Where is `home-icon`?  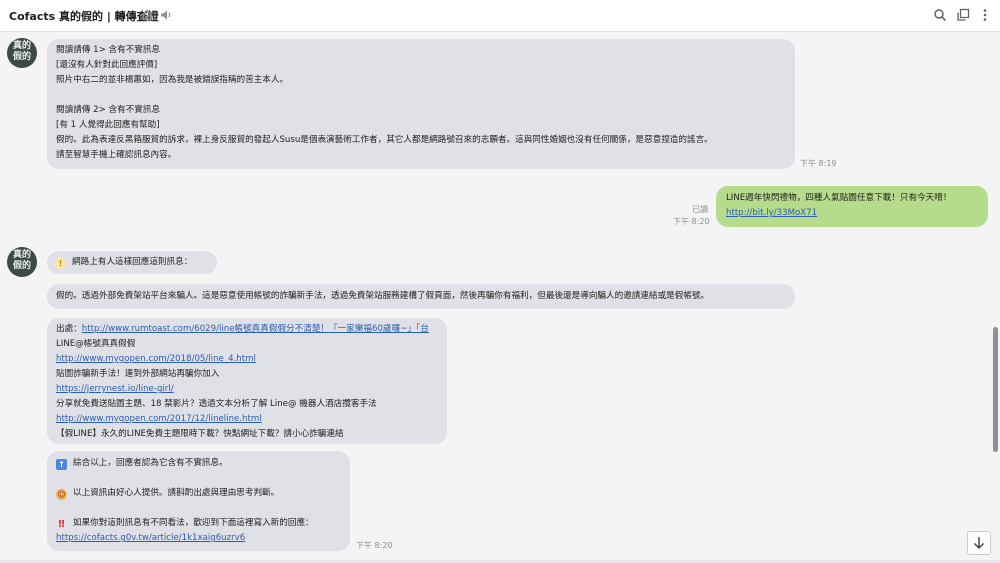 home-icon is located at coordinates (147, 15).